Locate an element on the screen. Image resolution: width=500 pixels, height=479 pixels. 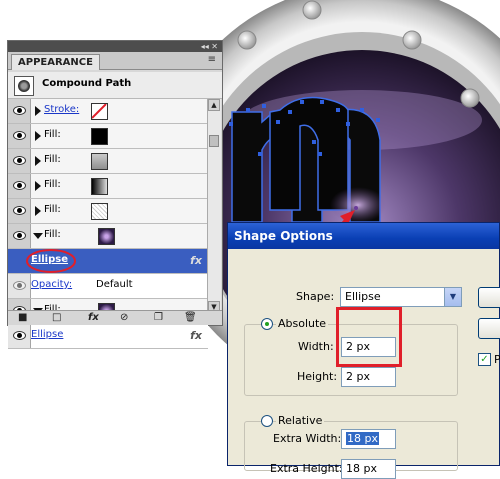
panel-titlebar: ◂◂ ✕ is located at coordinates (115, 46).